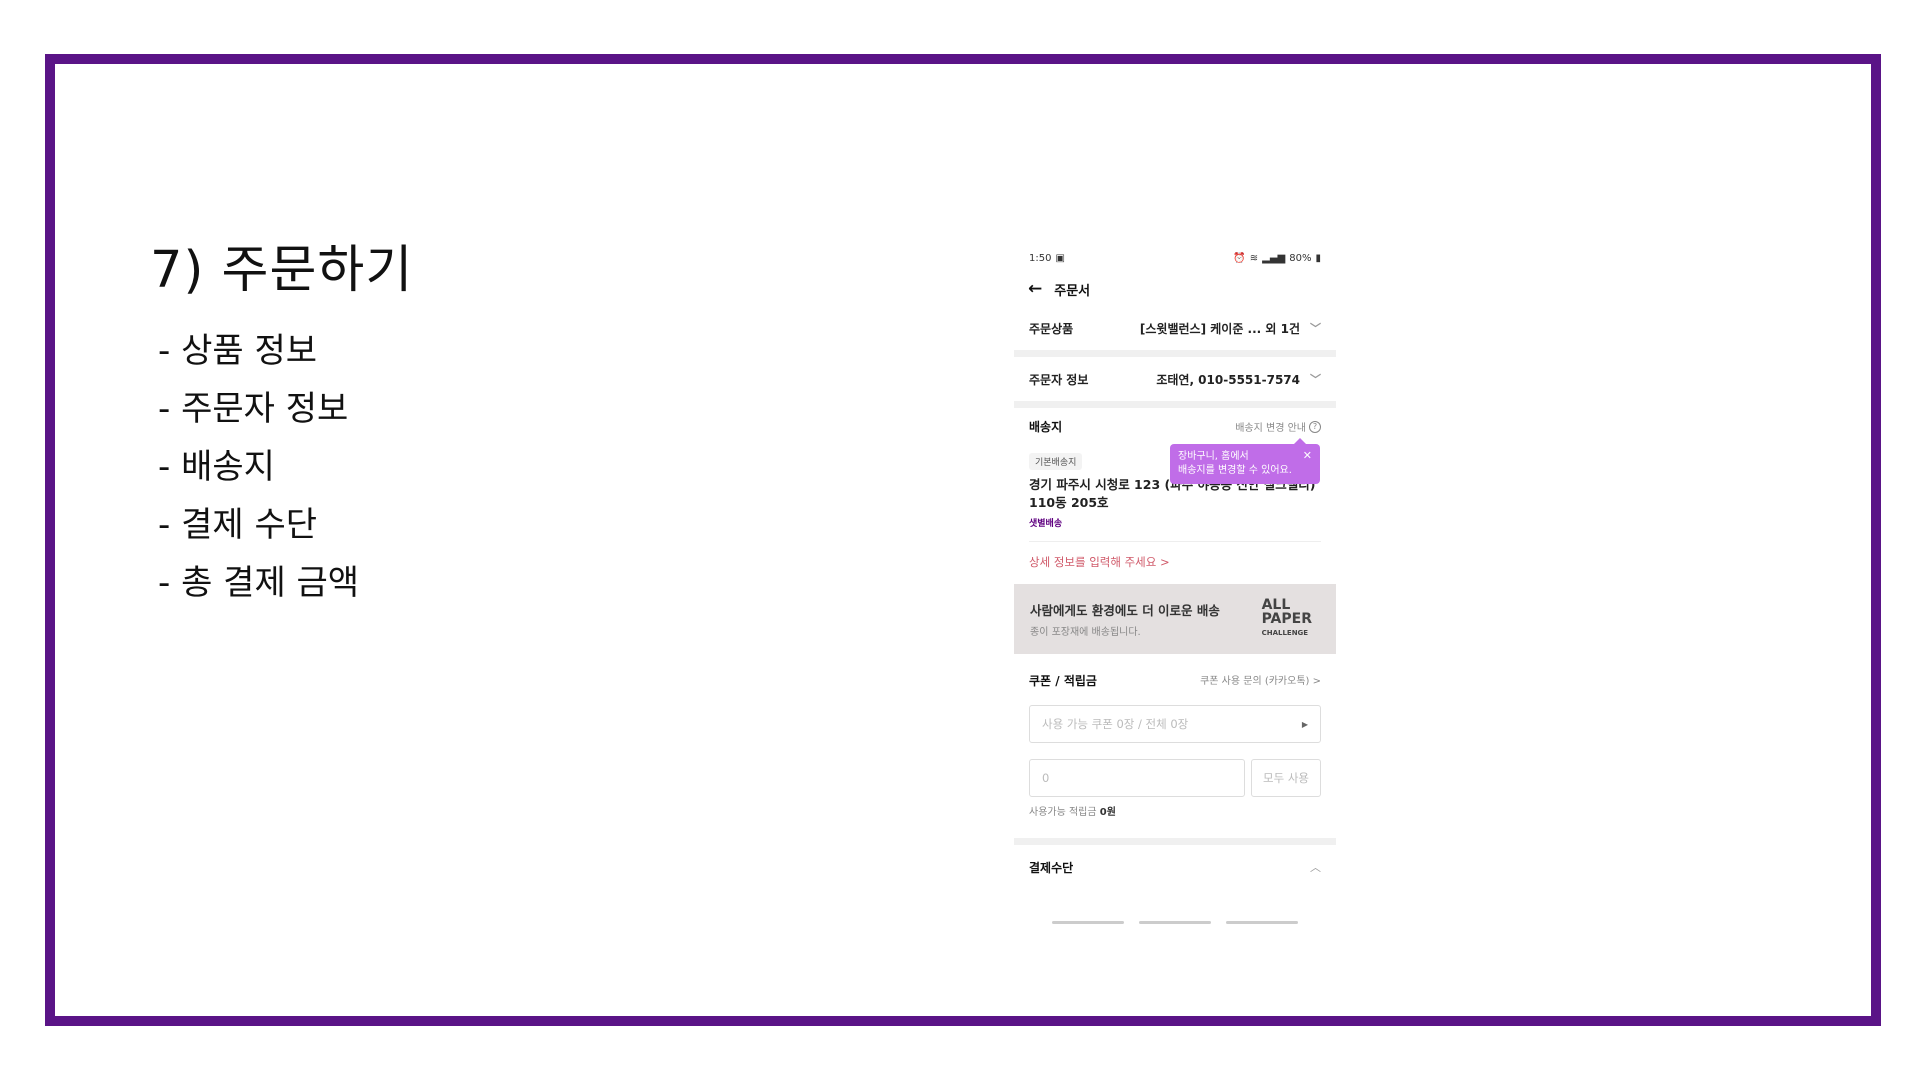  What do you see at coordinates (1276, 605) in the screenshot?
I see `logo-line1: ALL` at bounding box center [1276, 605].